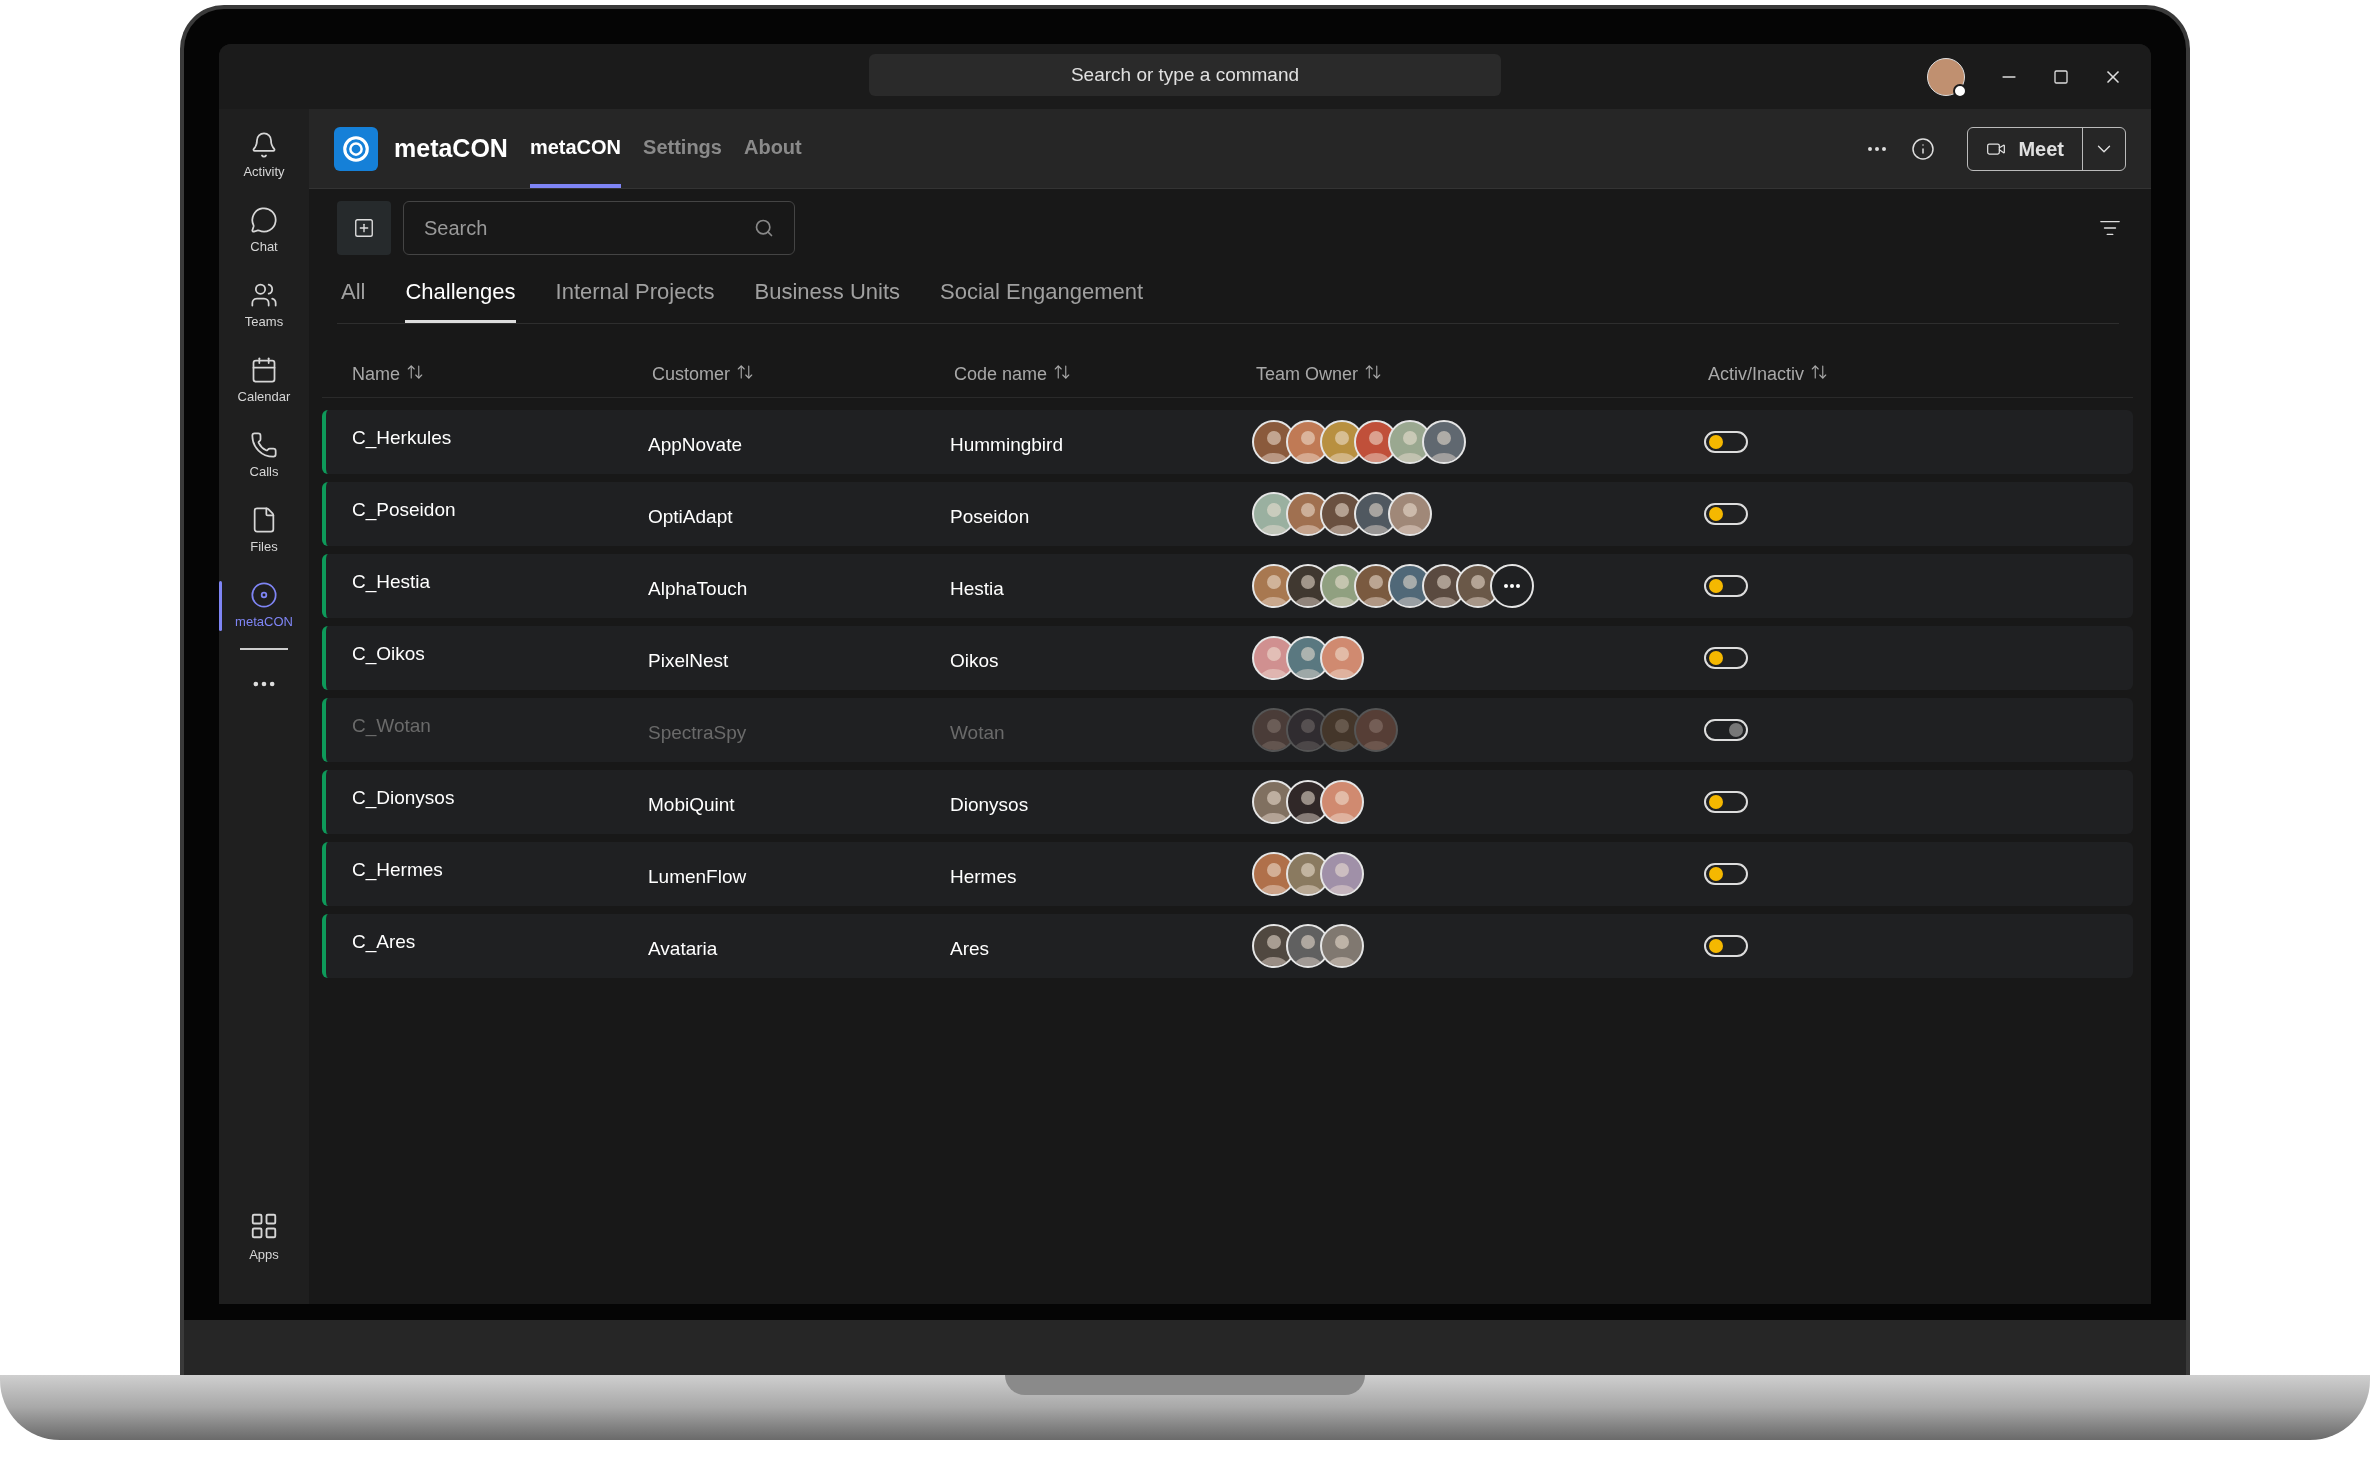 This screenshot has width=2370, height=1460. Describe the element at coordinates (682, 148) in the screenshot. I see `header-tab: Settings` at that location.